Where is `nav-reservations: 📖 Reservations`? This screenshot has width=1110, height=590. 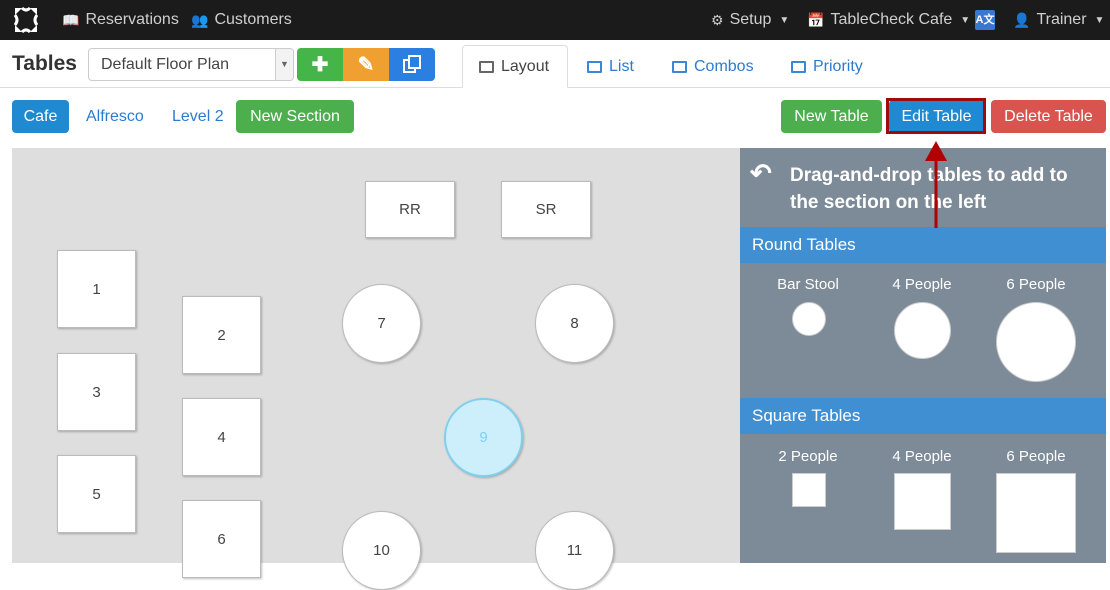
nav-reservations: 📖 Reservations is located at coordinates (120, 20).